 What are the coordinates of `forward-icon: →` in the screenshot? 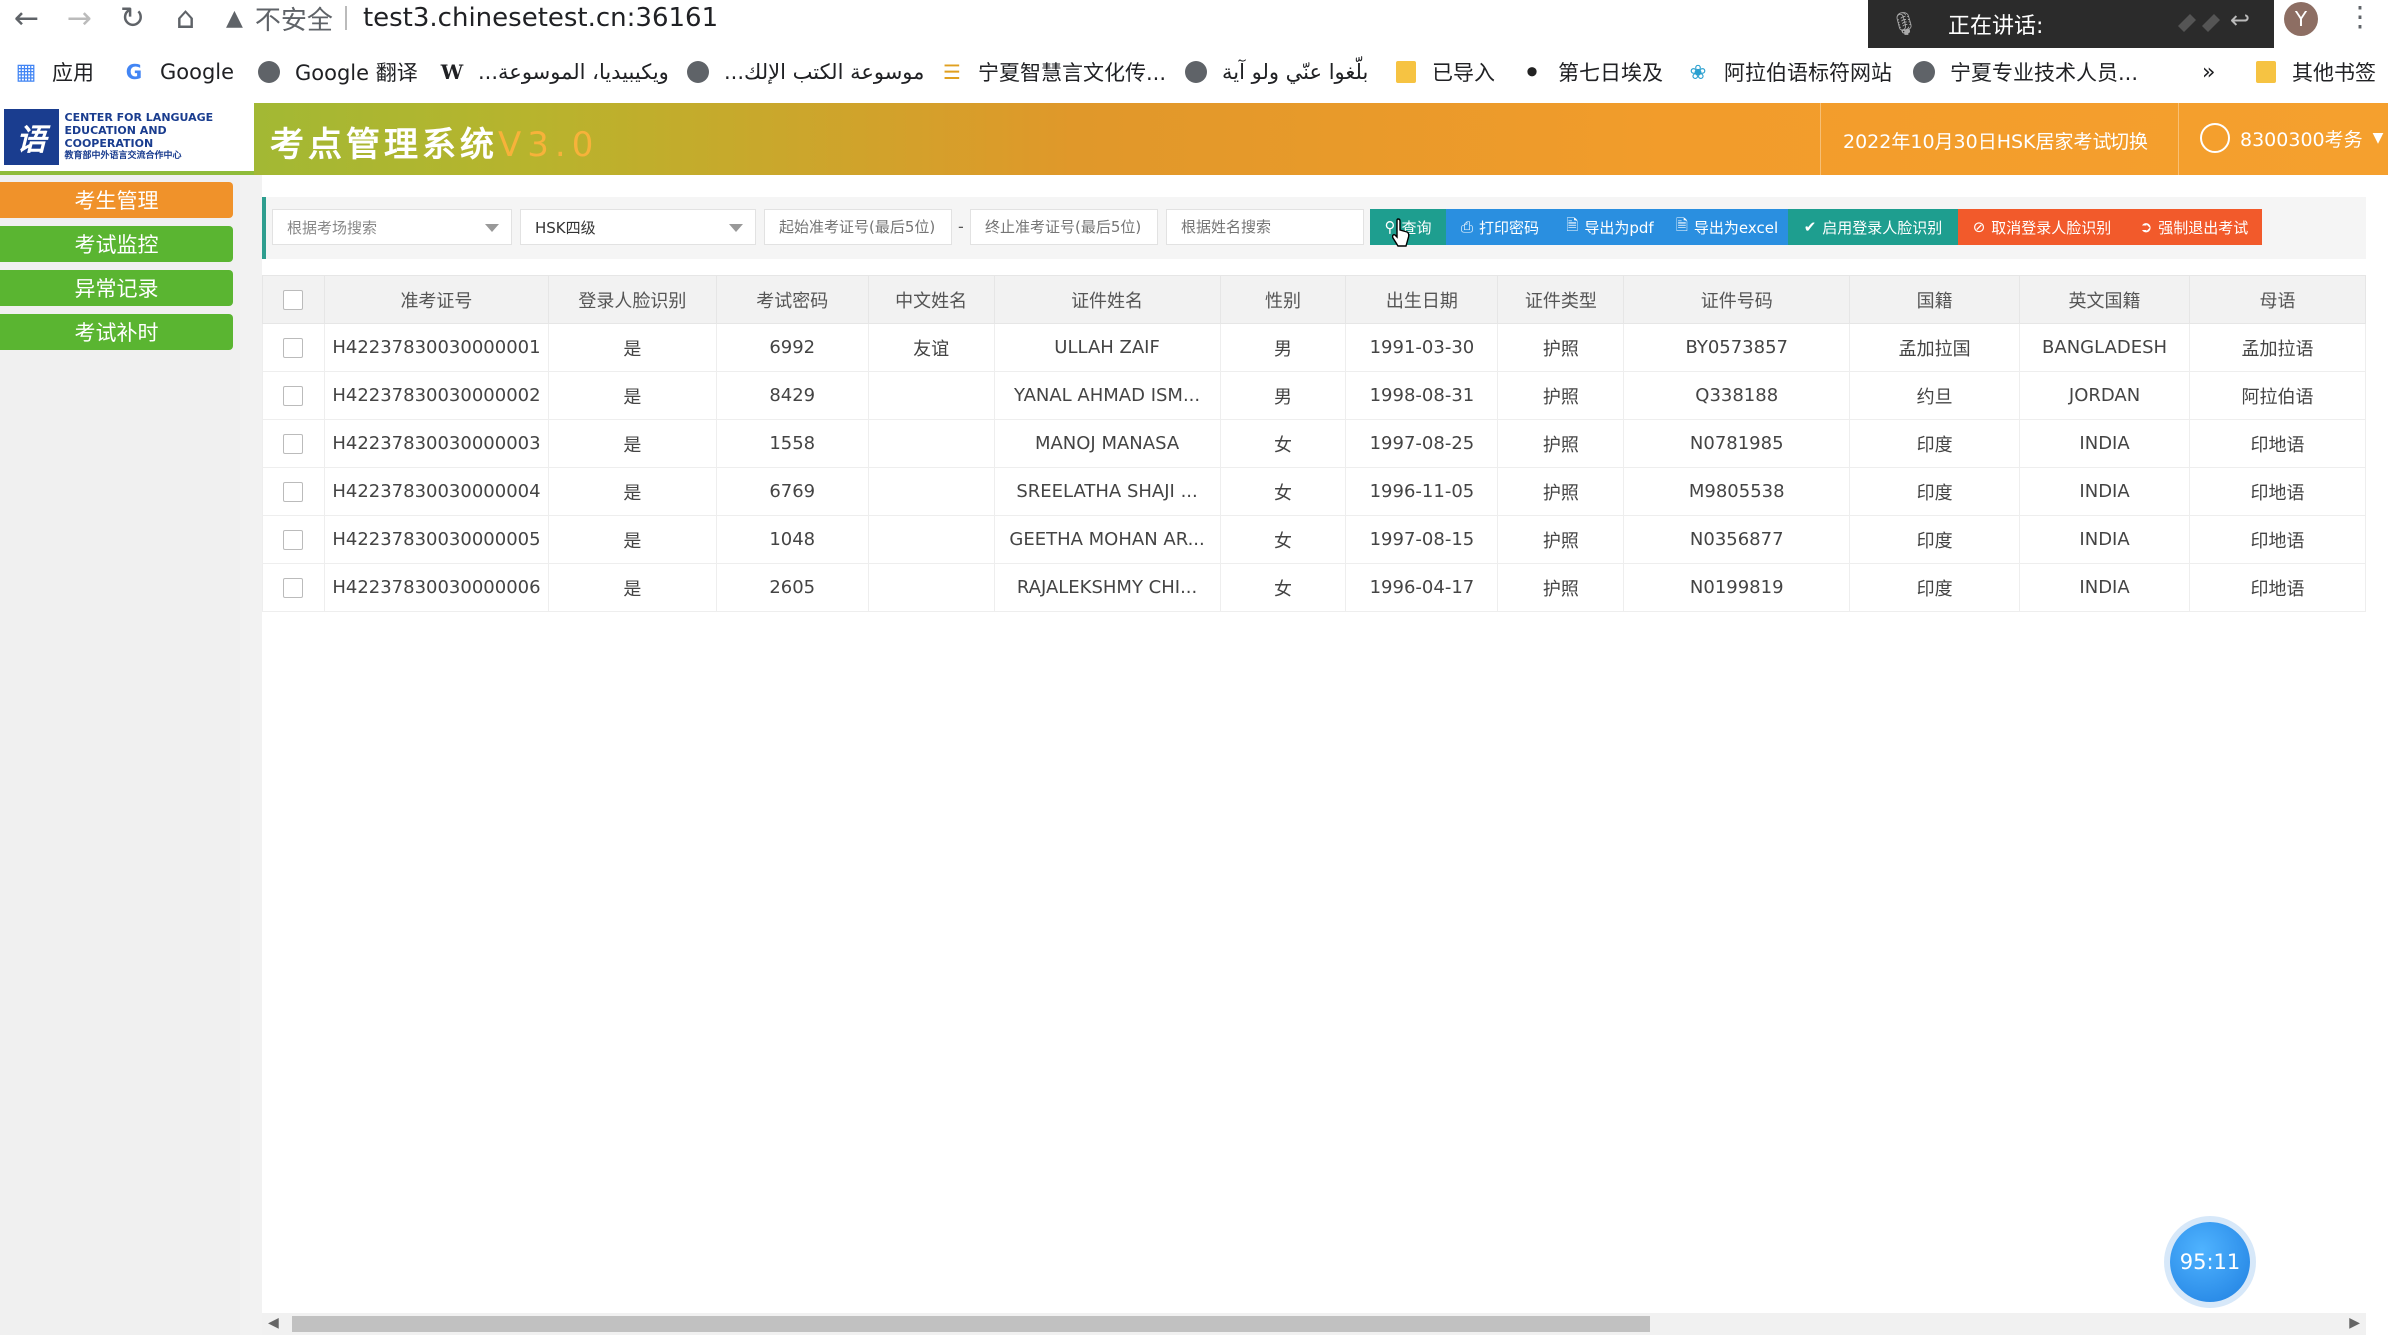 It's located at (79, 18).